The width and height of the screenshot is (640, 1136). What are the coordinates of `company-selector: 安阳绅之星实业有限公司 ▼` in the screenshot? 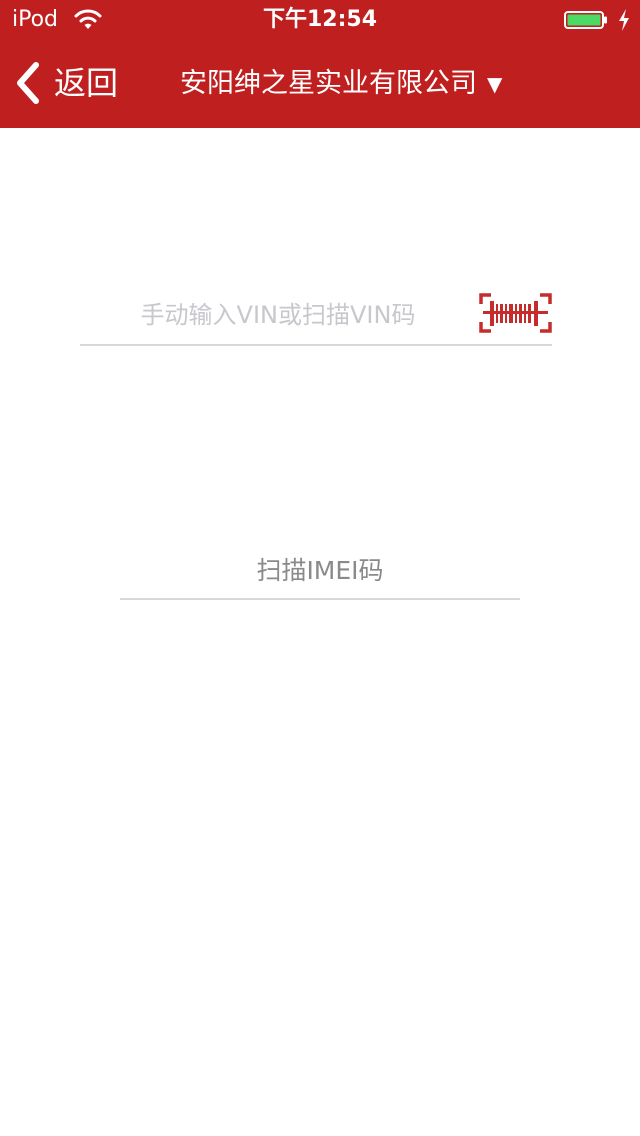 It's located at (360, 84).